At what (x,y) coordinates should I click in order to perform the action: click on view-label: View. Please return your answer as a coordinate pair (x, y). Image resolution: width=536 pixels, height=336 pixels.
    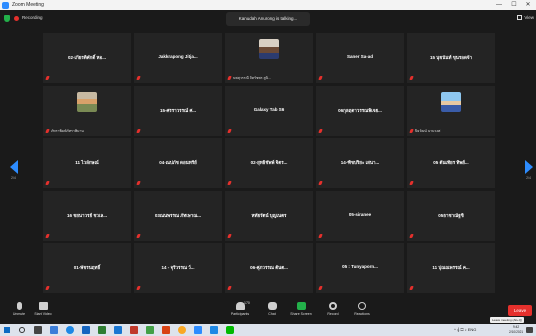
    Looking at the image, I should click on (529, 17).